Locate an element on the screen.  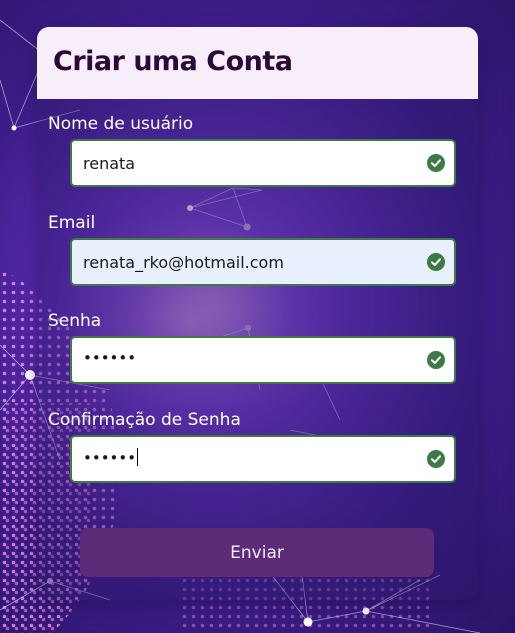
username-input: renata is located at coordinates (263, 163).